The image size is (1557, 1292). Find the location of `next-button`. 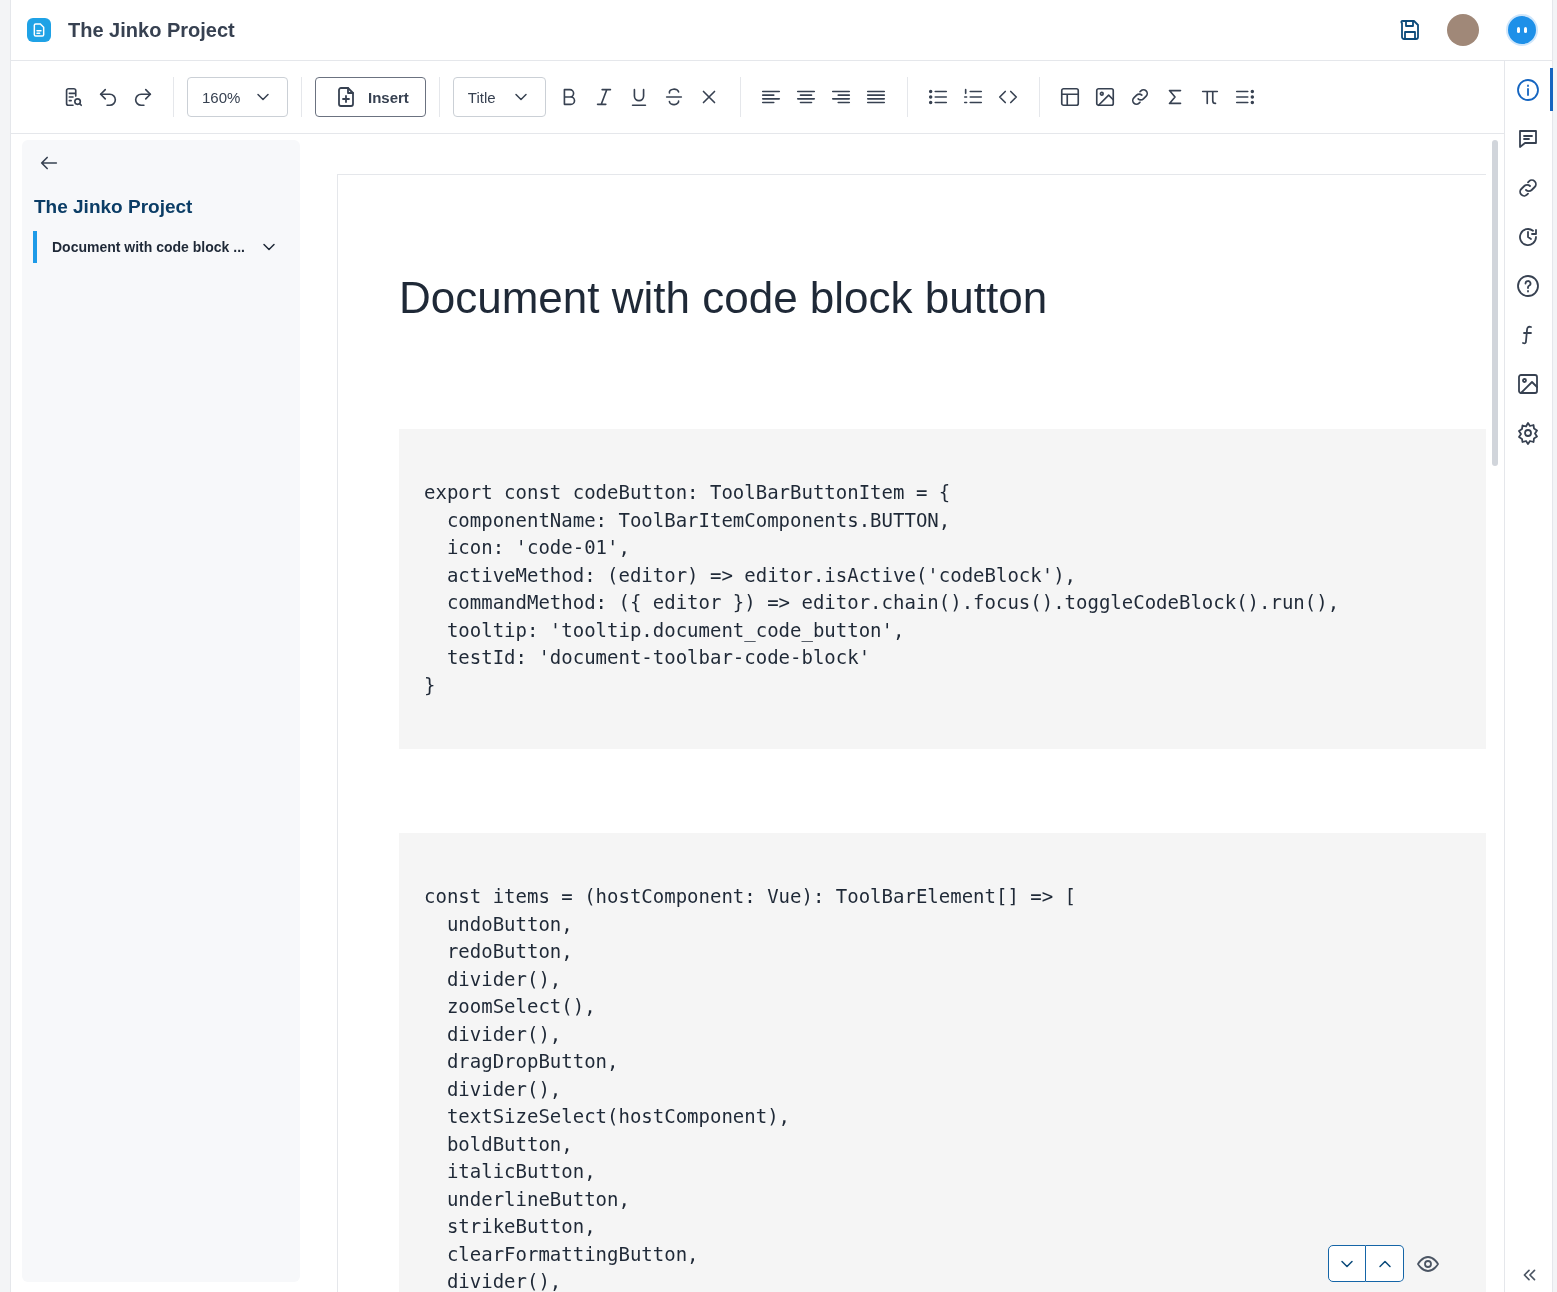

next-button is located at coordinates (1347, 1263).